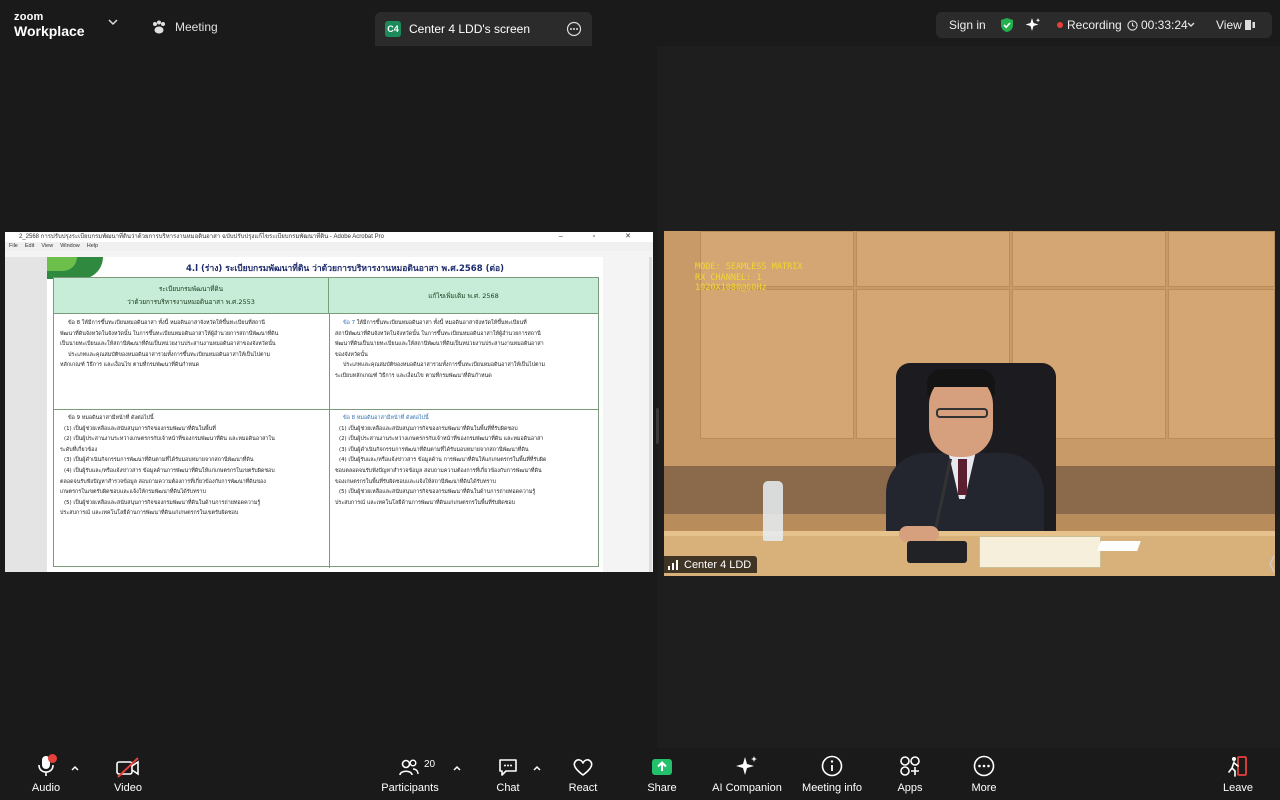 This screenshot has height=800, width=1280. What do you see at coordinates (191, 289) in the screenshot?
I see `header-left-line1: ระเบียบกรมพัฒนาที่ดิน` at bounding box center [191, 289].